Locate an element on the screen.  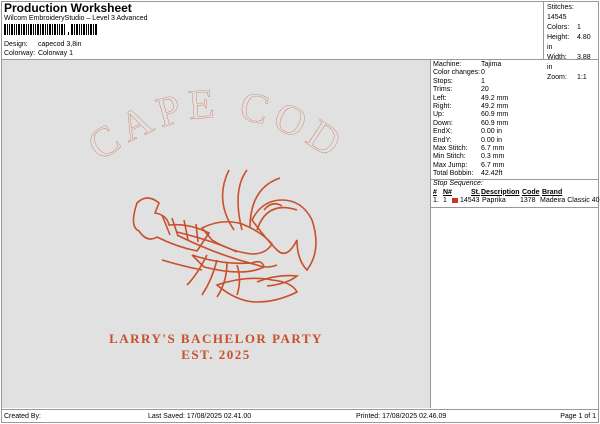
design-value: capecod 3,8in is located at coordinates (59, 44).